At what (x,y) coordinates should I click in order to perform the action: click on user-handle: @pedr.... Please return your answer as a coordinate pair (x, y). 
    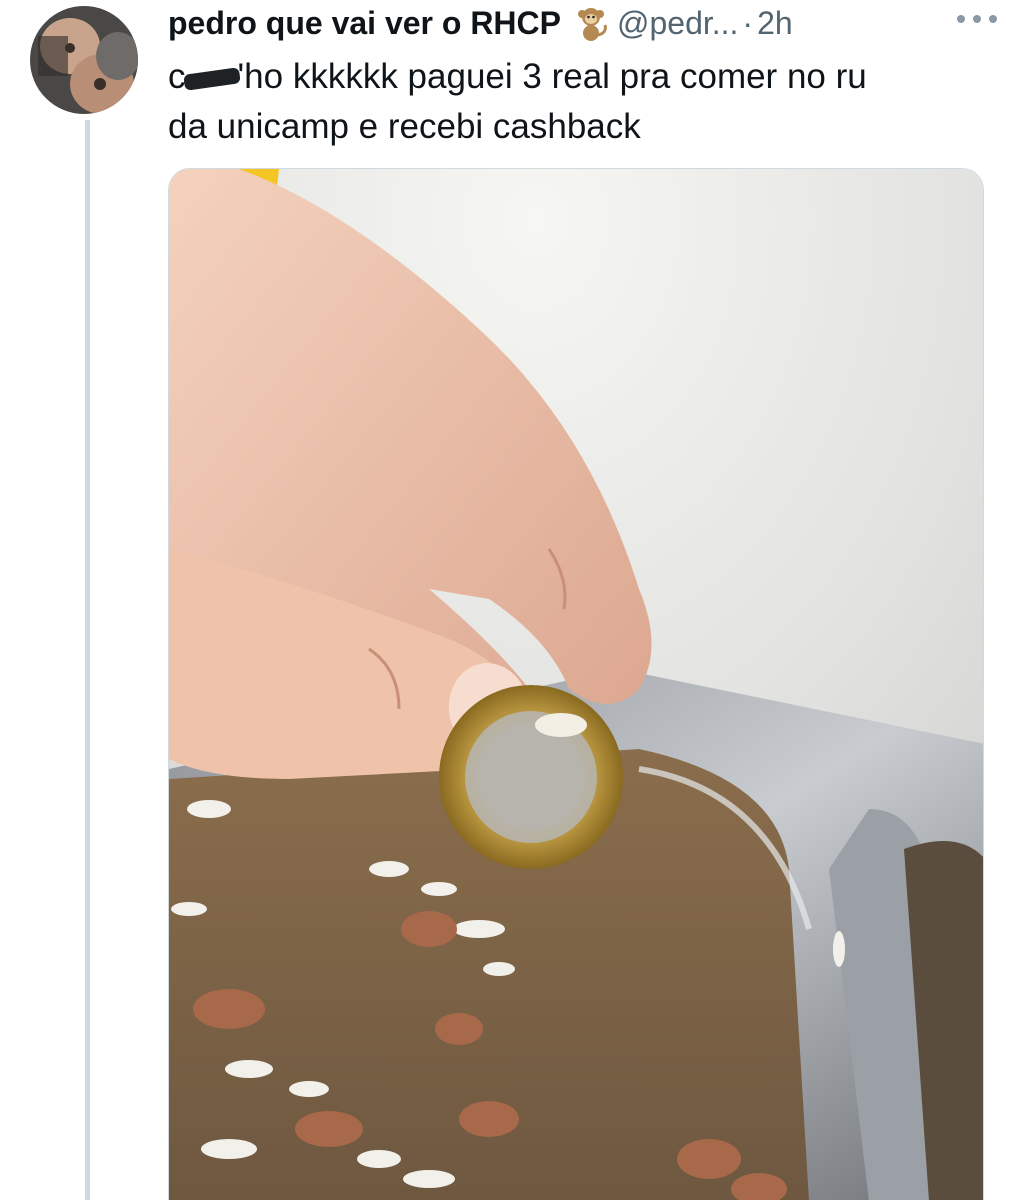
    Looking at the image, I should click on (677, 23).